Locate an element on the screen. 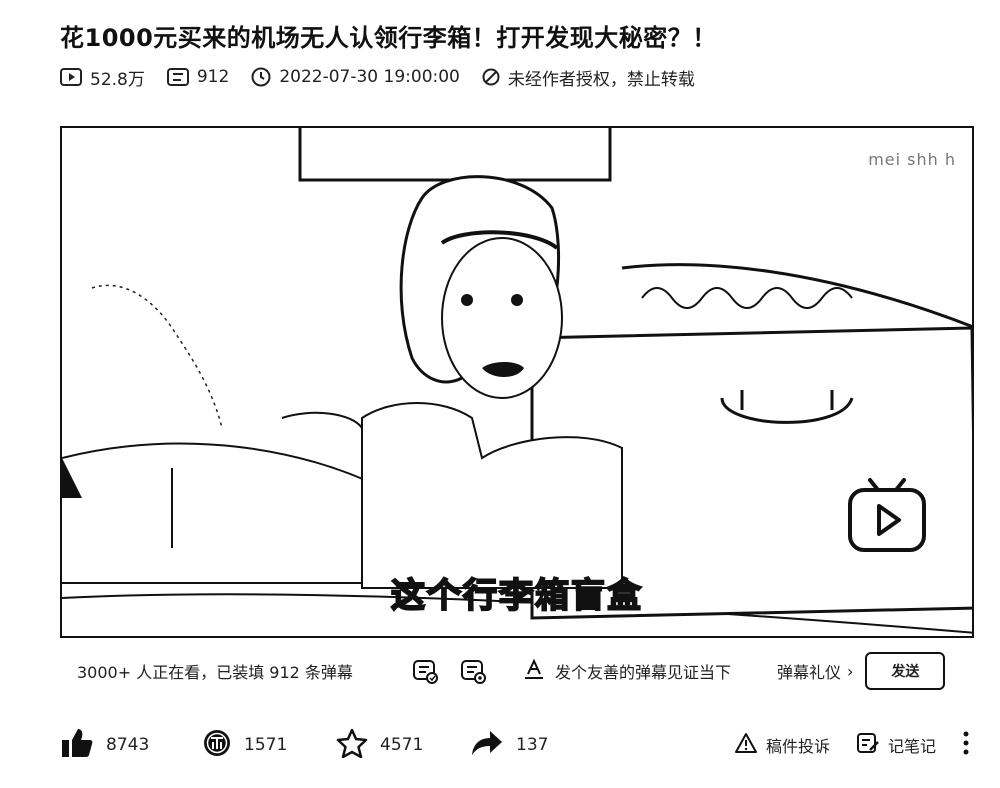 This screenshot has height=788, width=1000. report-button: 稿件投诉 is located at coordinates (782, 745).